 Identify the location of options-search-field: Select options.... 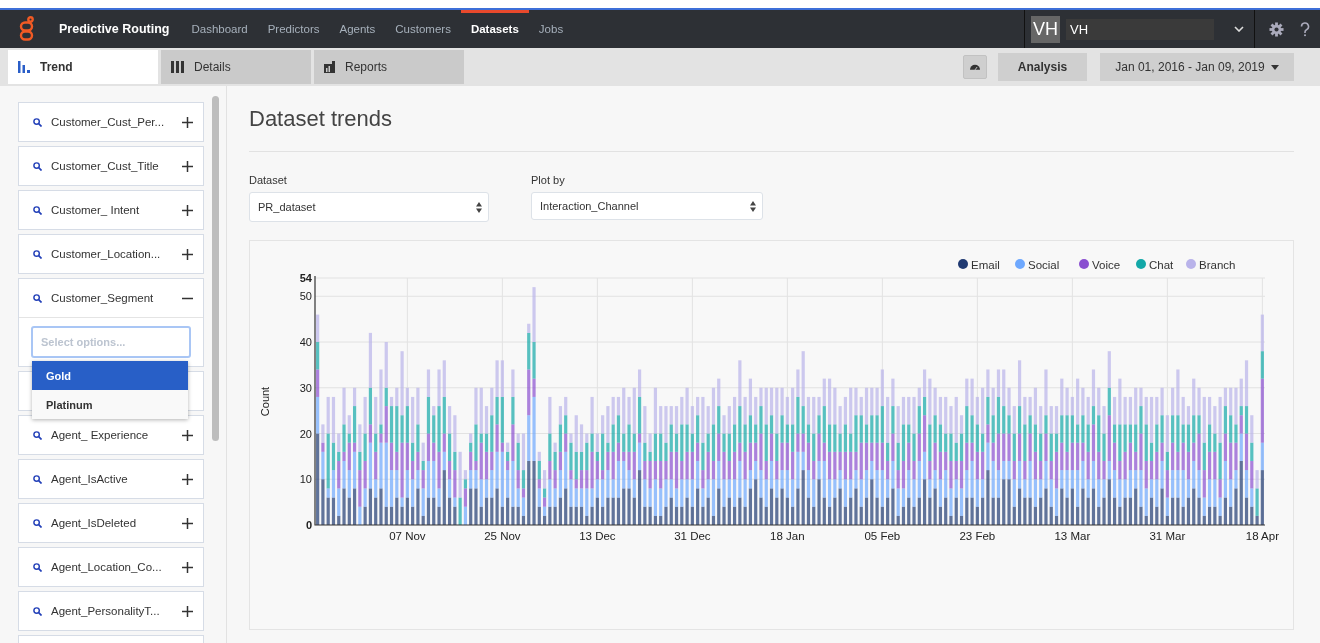
(111, 342).